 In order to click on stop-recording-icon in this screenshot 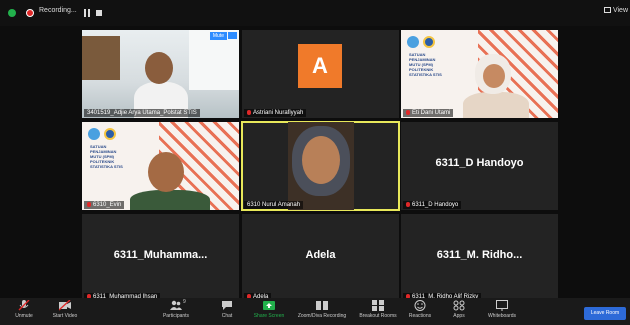, I will do `click(99, 13)`.